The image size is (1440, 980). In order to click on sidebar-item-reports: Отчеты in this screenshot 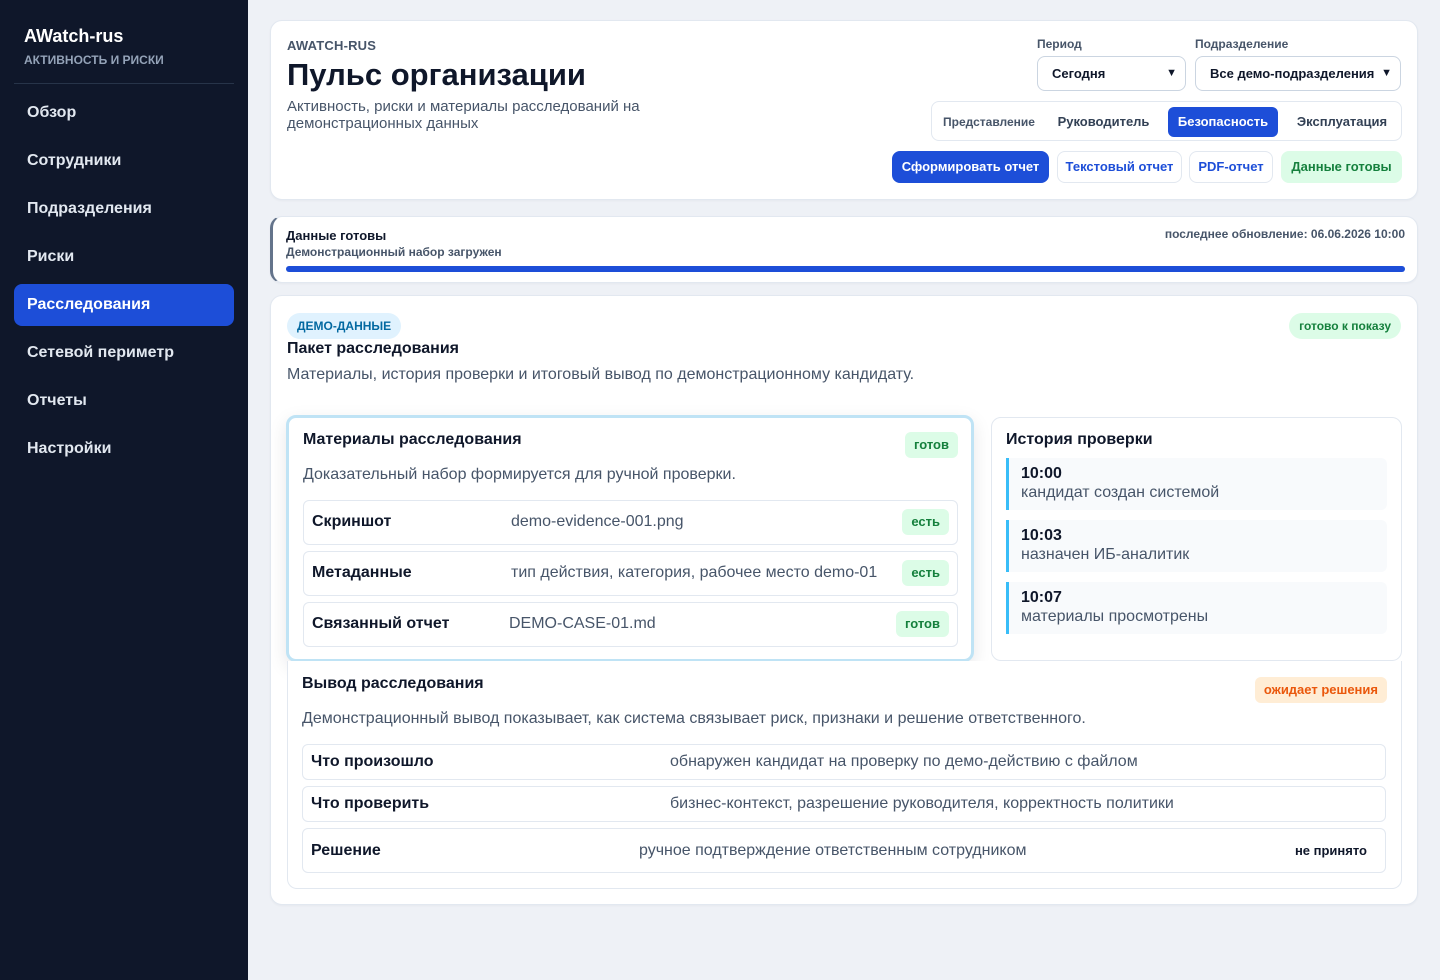, I will do `click(124, 401)`.